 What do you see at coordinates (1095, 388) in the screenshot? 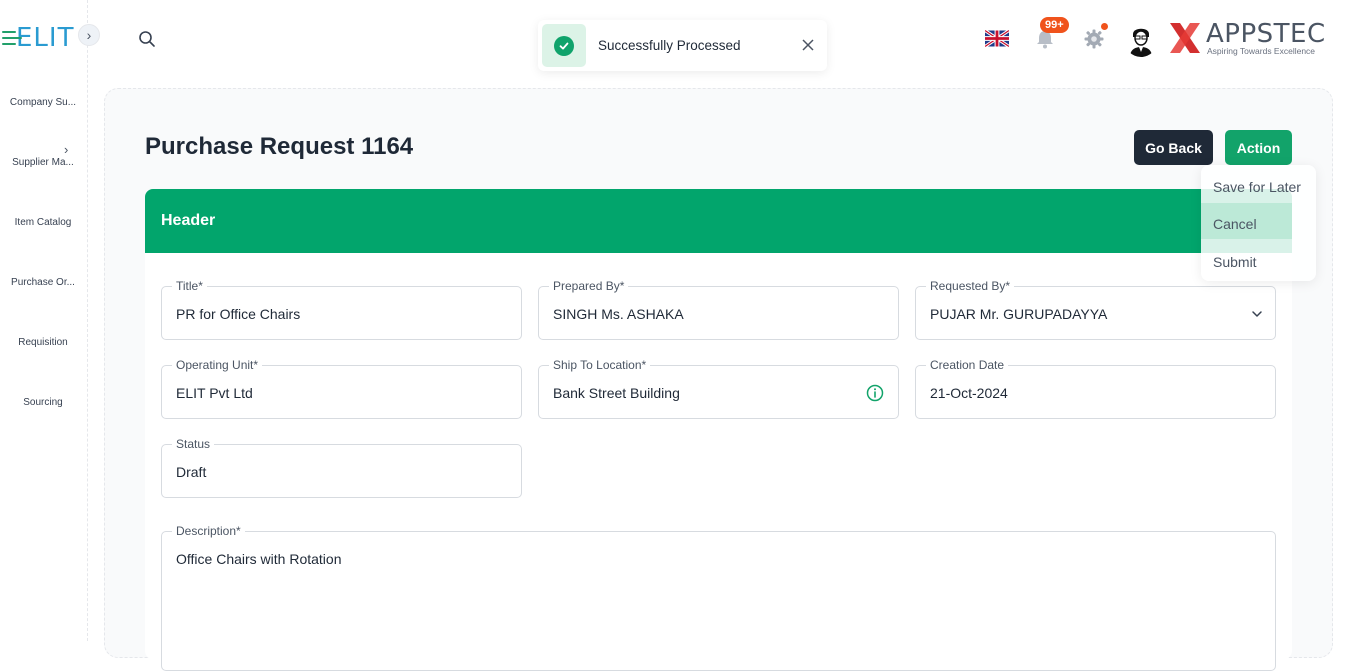
I see `creation-date-field: Creation Date 21-Oct-2024` at bounding box center [1095, 388].